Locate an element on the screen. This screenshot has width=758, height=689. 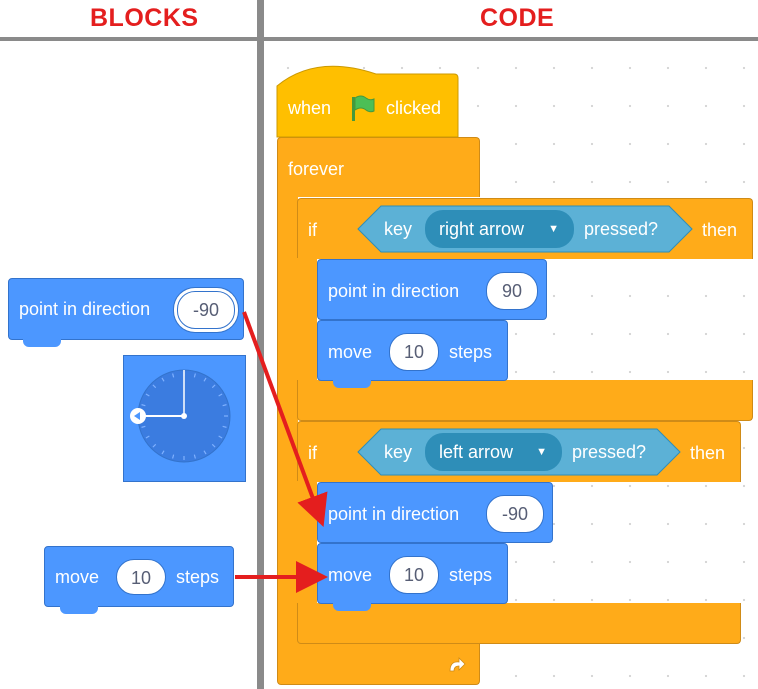
direction-dial-popup is located at coordinates (184, 418).